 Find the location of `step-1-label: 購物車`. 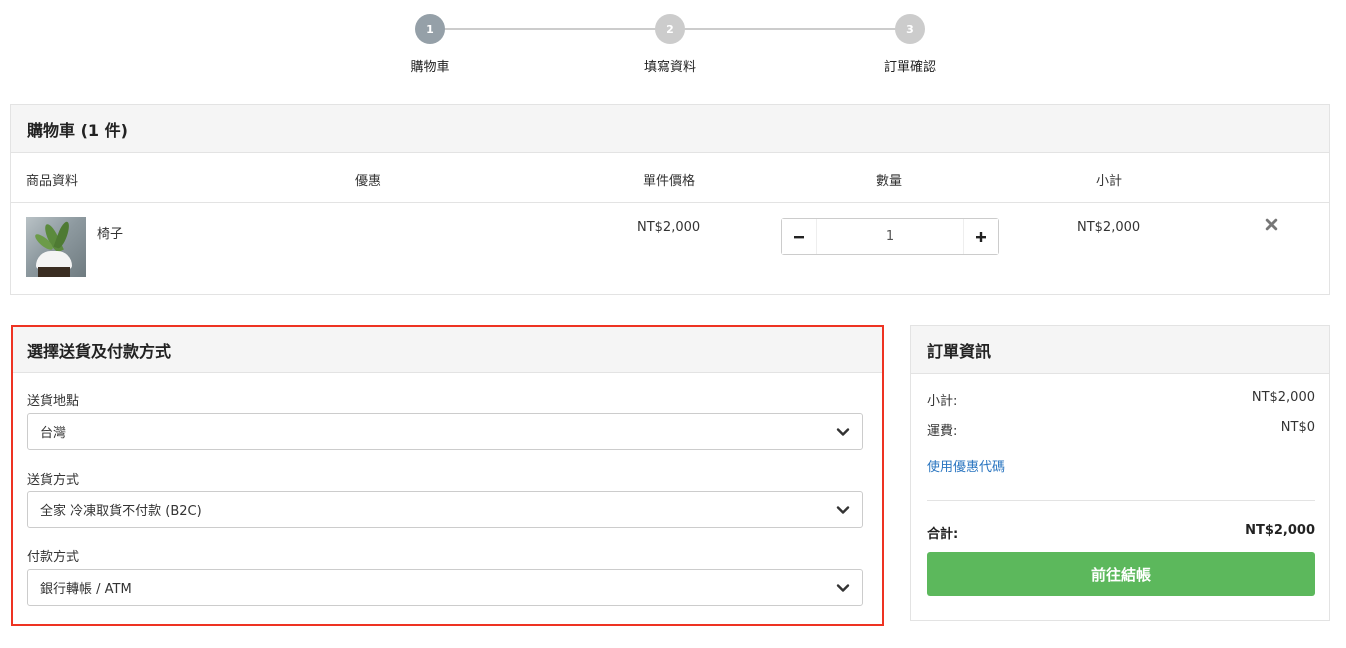

step-1-label: 購物車 is located at coordinates (430, 67).